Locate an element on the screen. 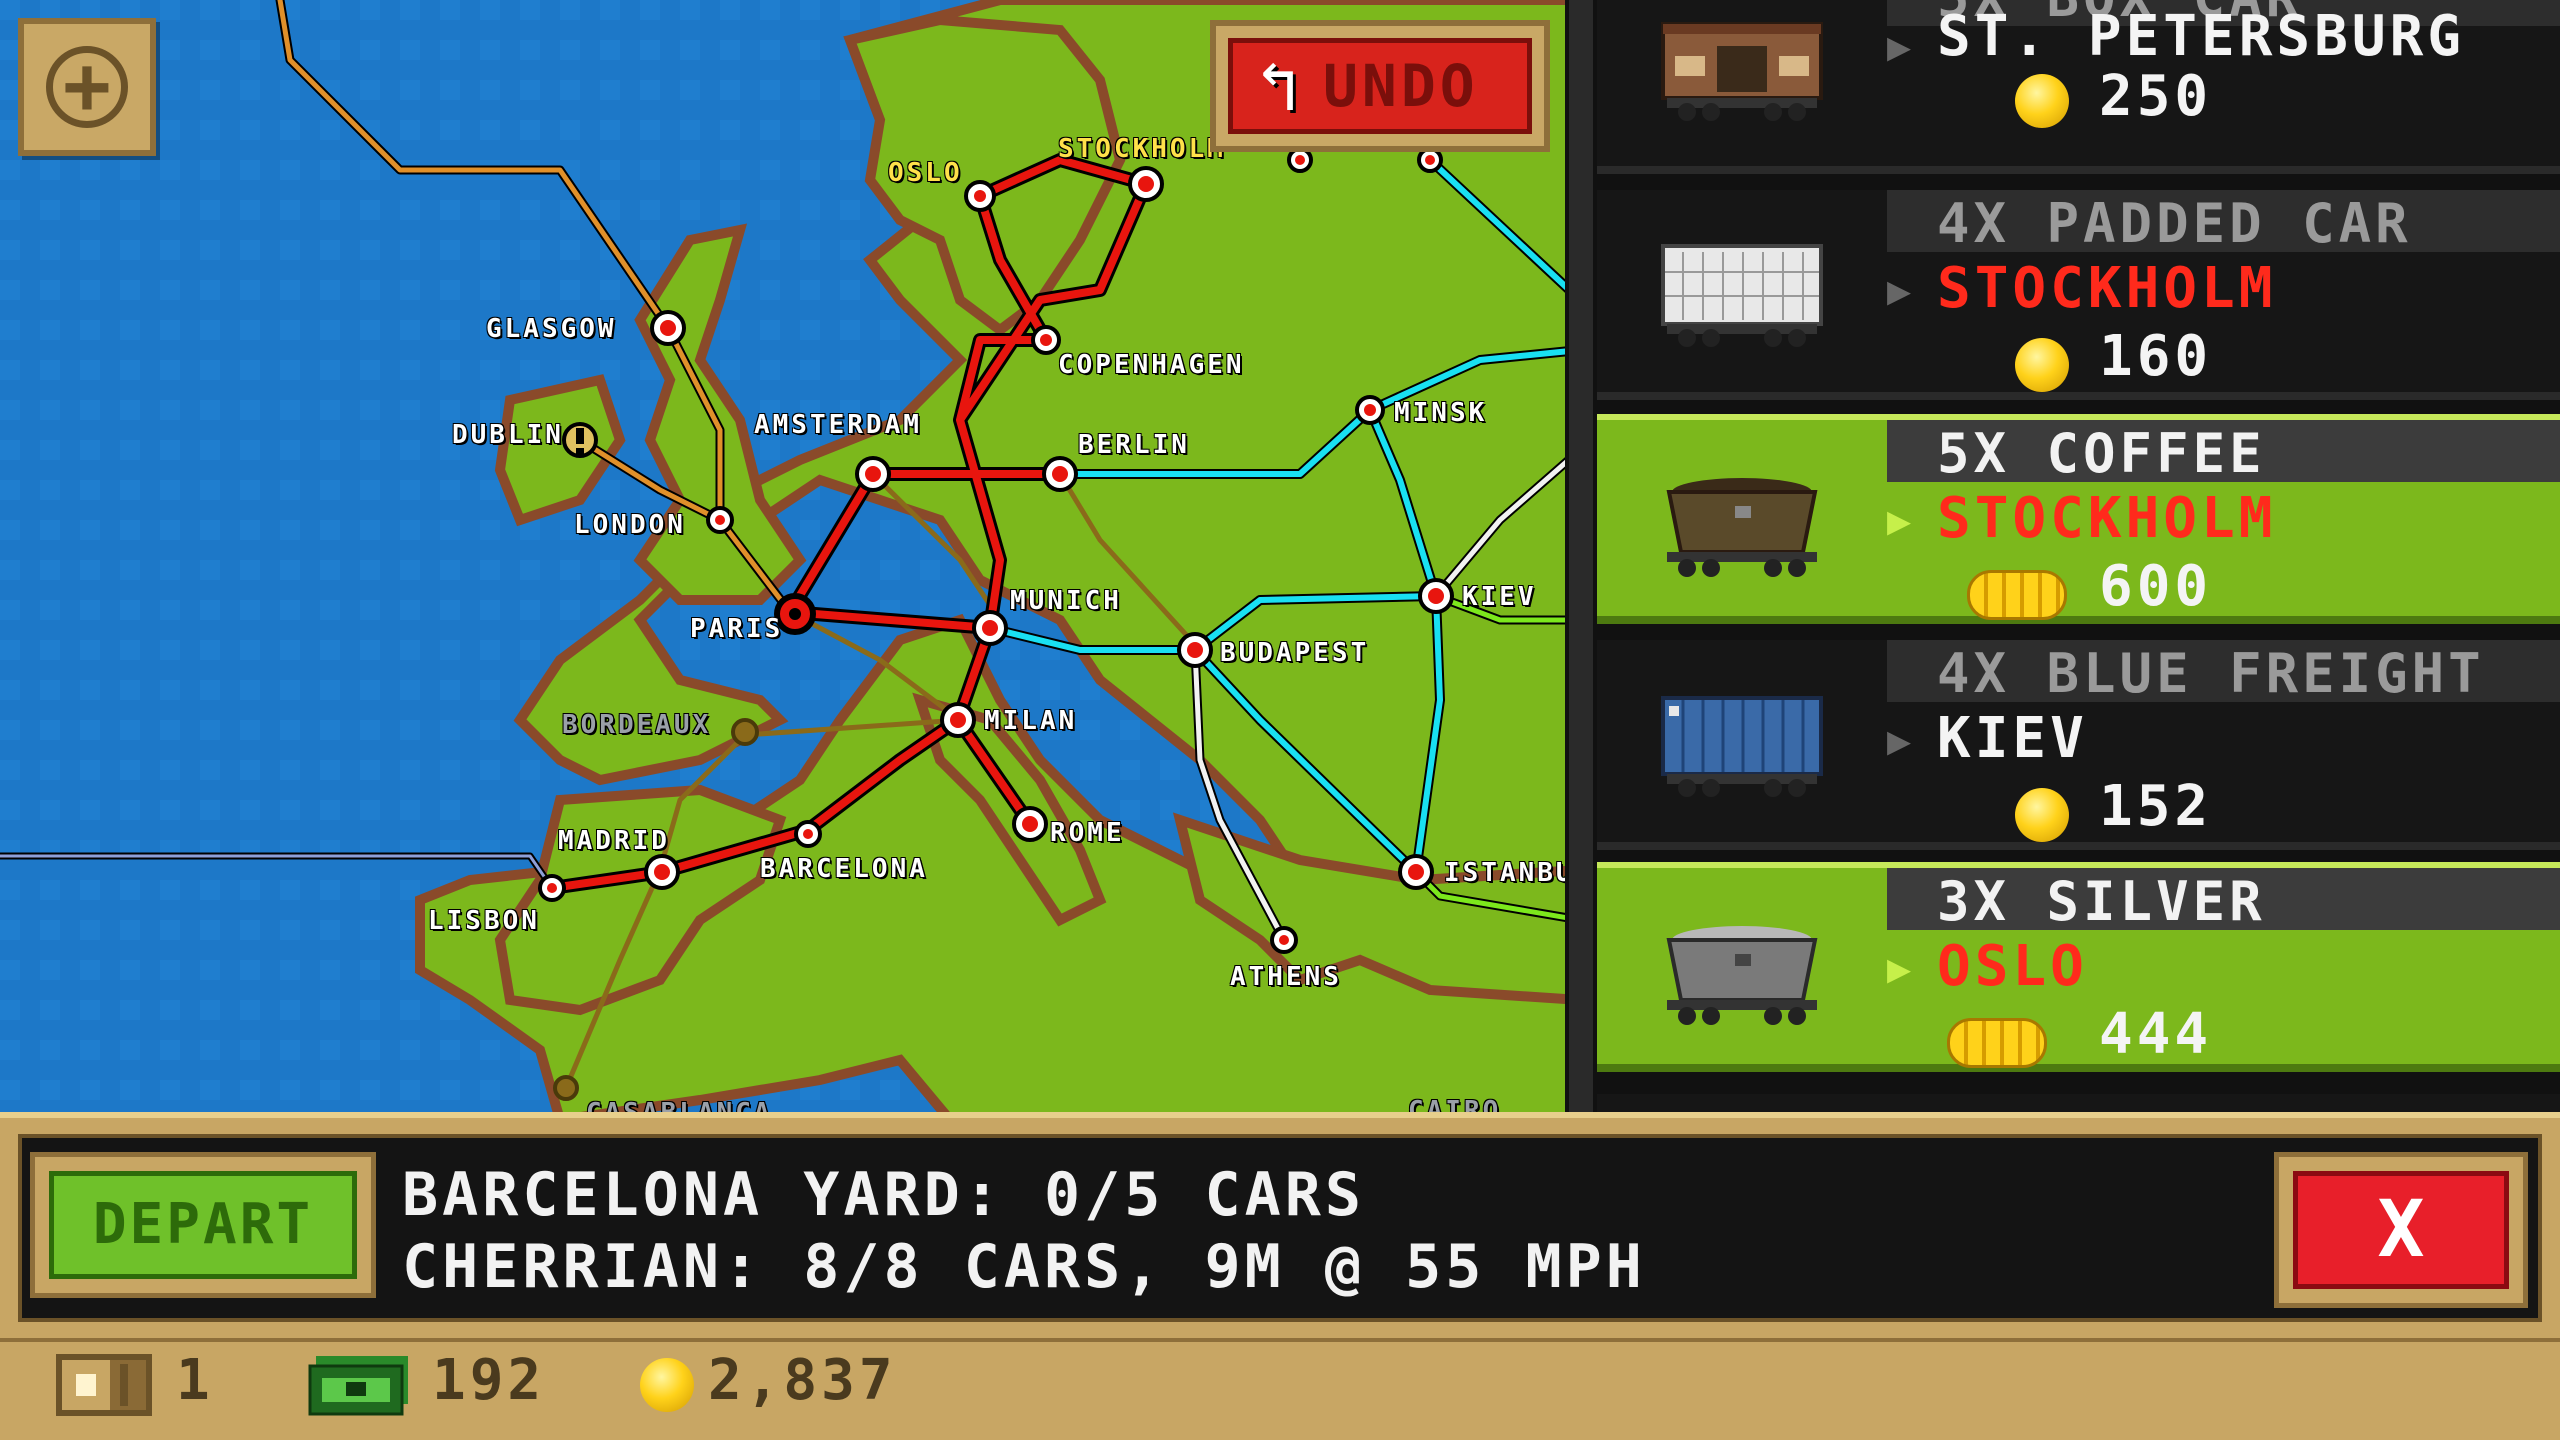 This screenshot has height=1440, width=2560. city-label-berlin: BERLIN is located at coordinates (1134, 445).